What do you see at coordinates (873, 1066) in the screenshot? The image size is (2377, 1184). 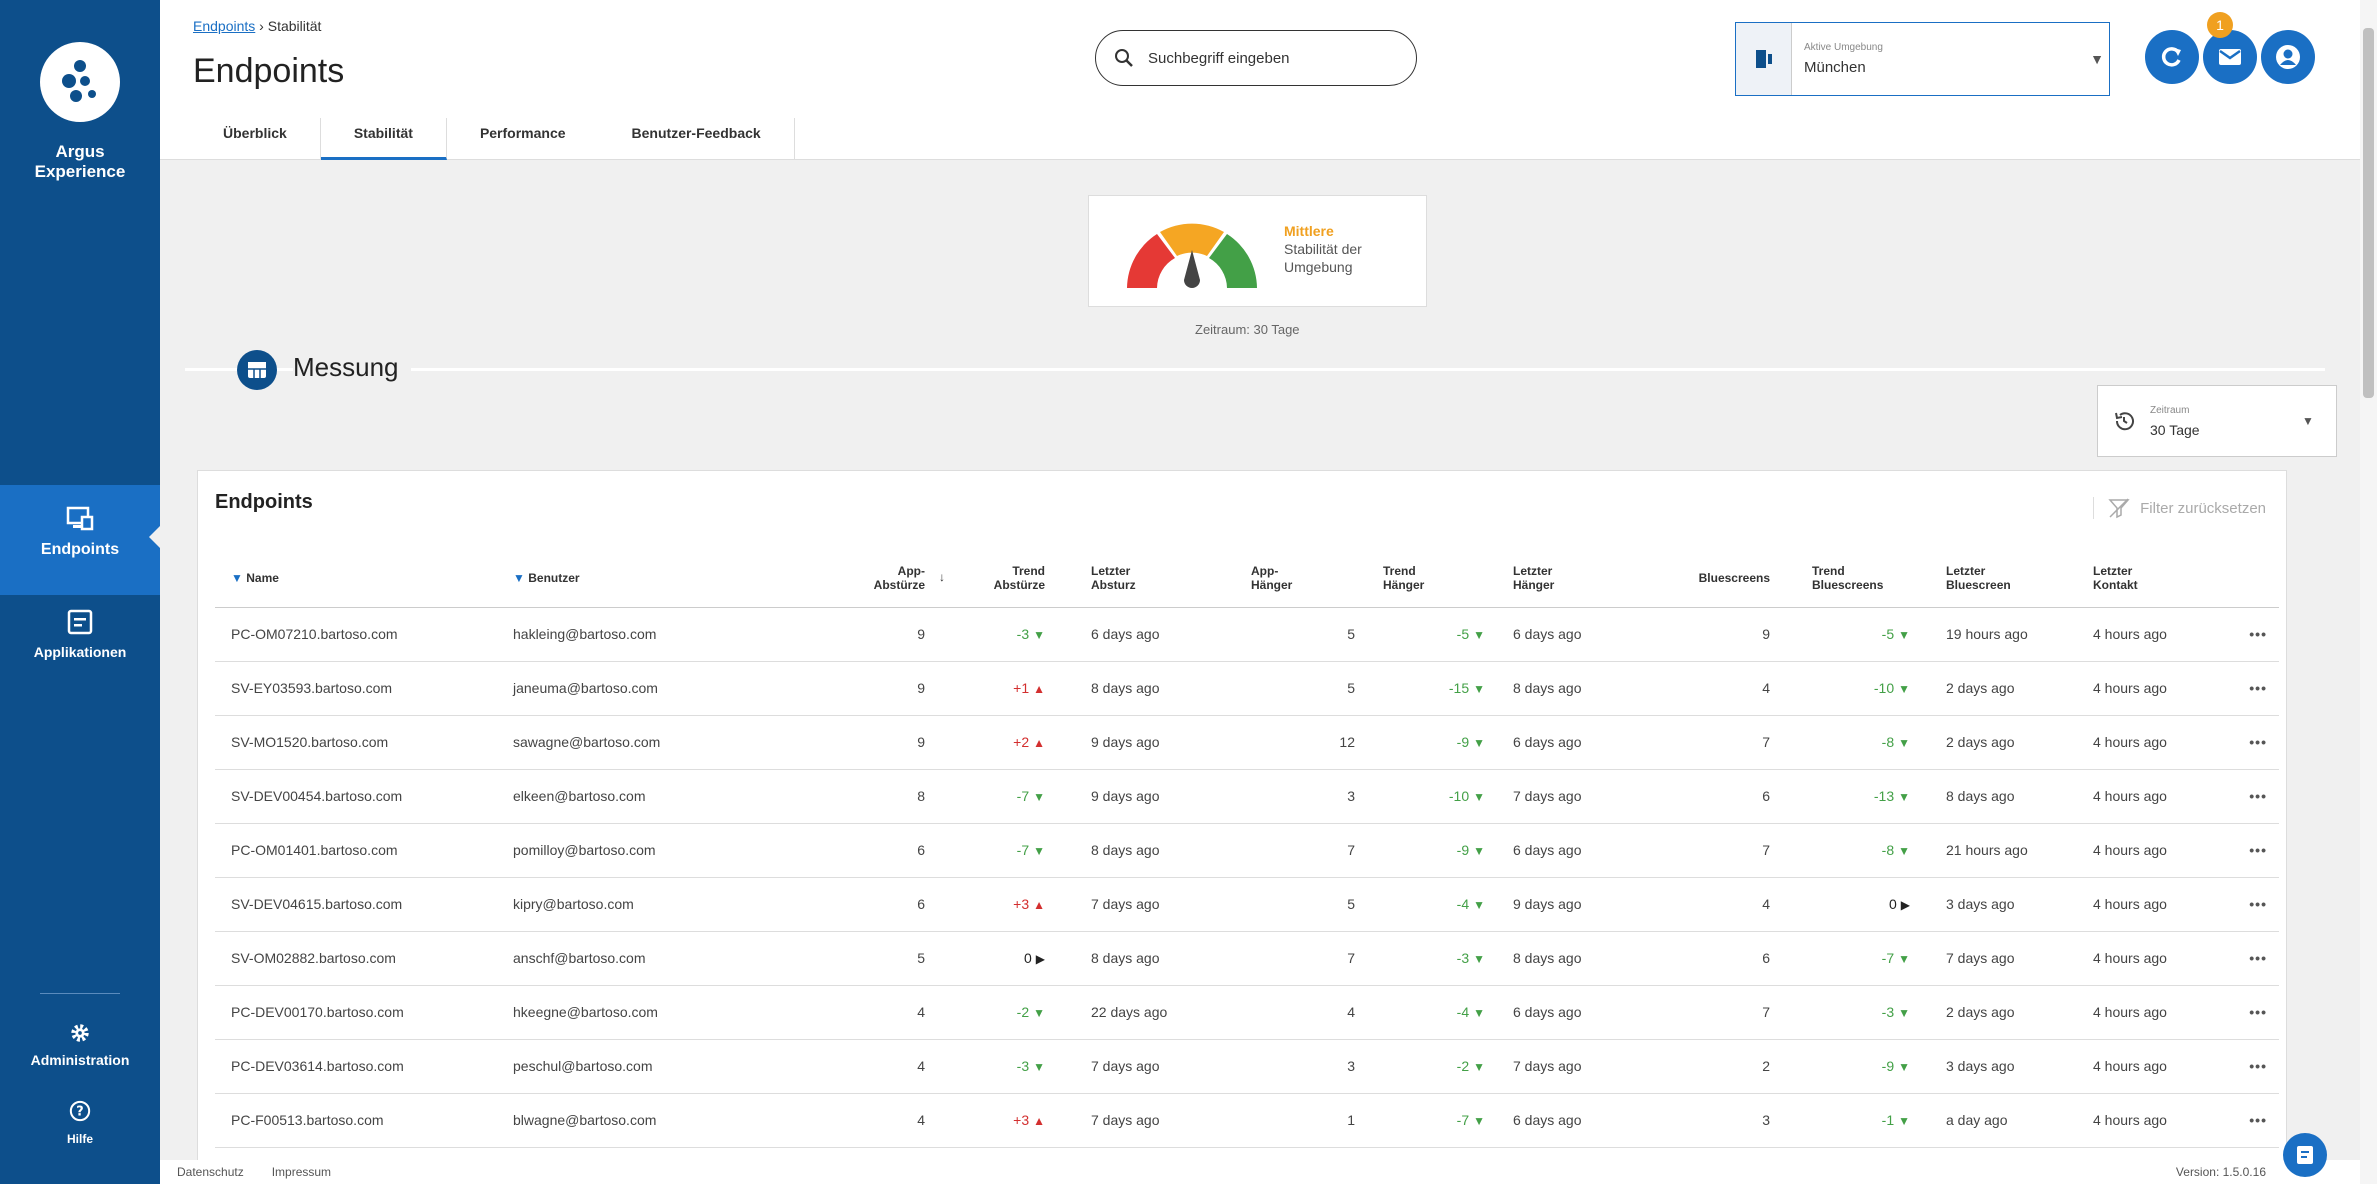 I see `cell-app-crashes: 4` at bounding box center [873, 1066].